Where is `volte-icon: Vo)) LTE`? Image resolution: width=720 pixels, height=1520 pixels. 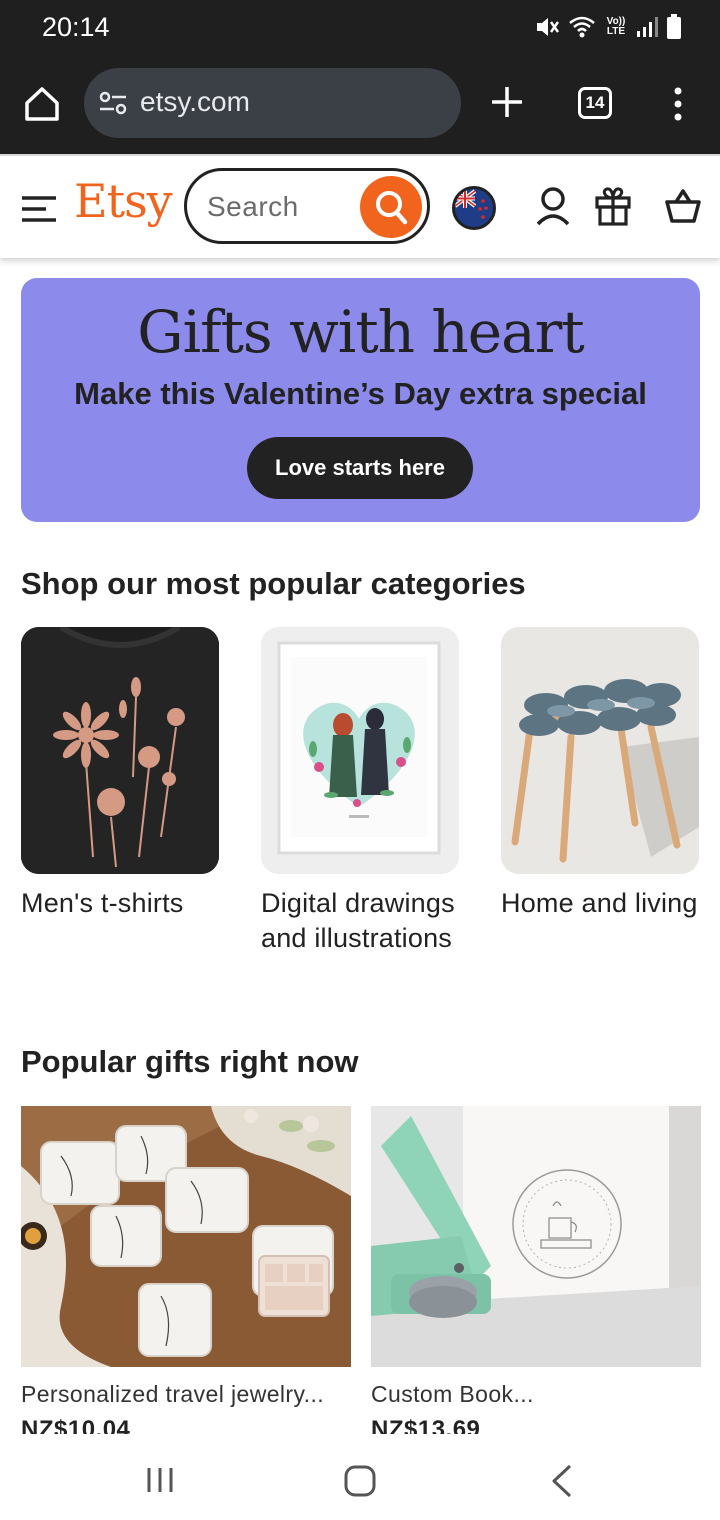 volte-icon: Vo)) LTE is located at coordinates (616, 26).